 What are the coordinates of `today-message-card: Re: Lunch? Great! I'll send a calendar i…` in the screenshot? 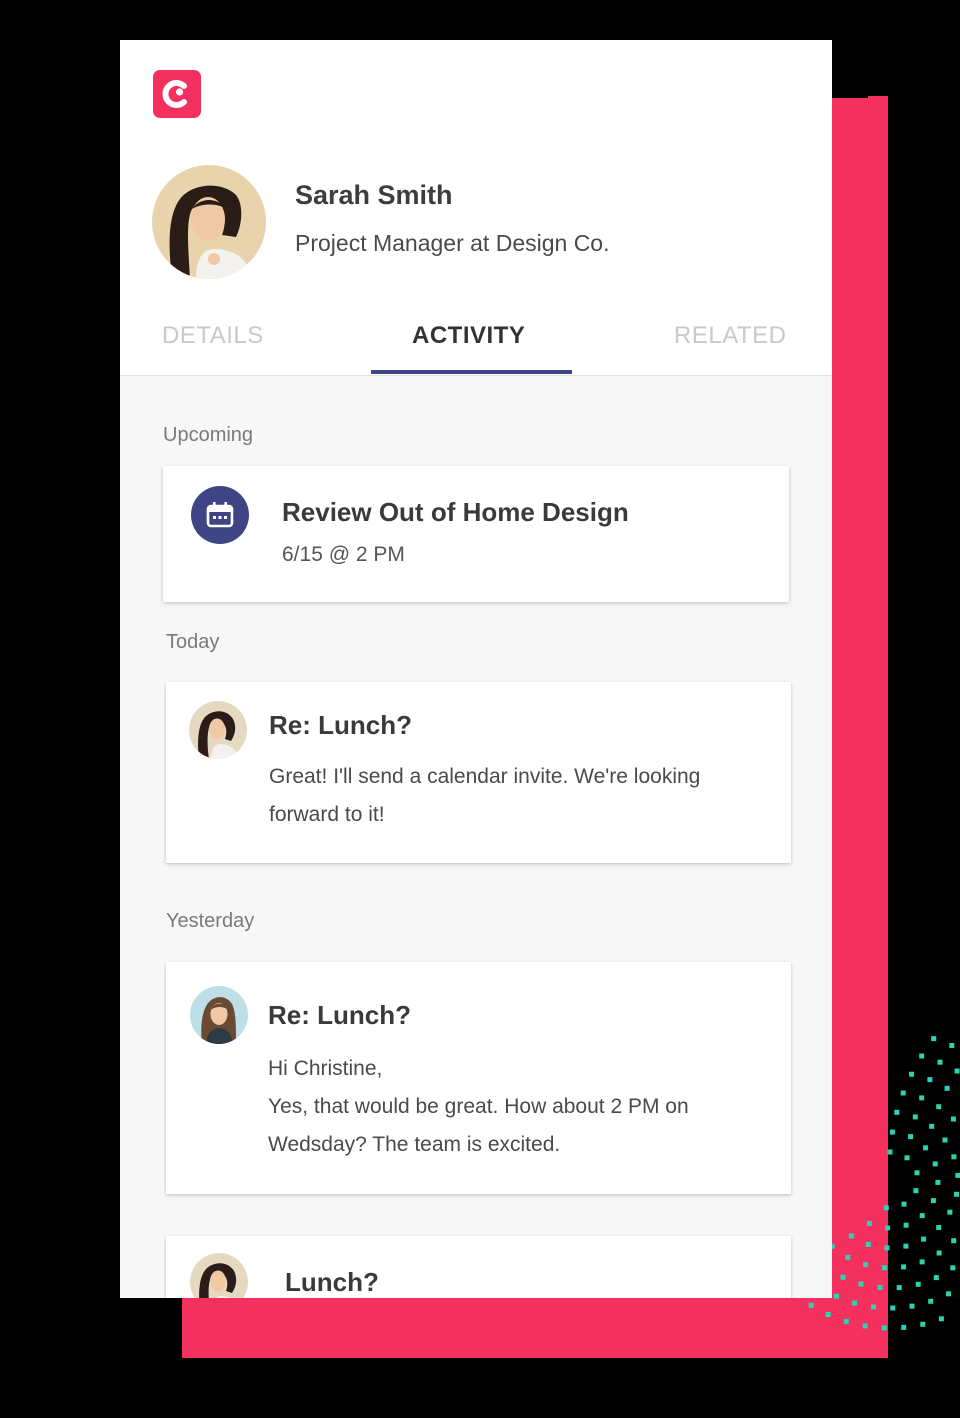 It's located at (478, 772).